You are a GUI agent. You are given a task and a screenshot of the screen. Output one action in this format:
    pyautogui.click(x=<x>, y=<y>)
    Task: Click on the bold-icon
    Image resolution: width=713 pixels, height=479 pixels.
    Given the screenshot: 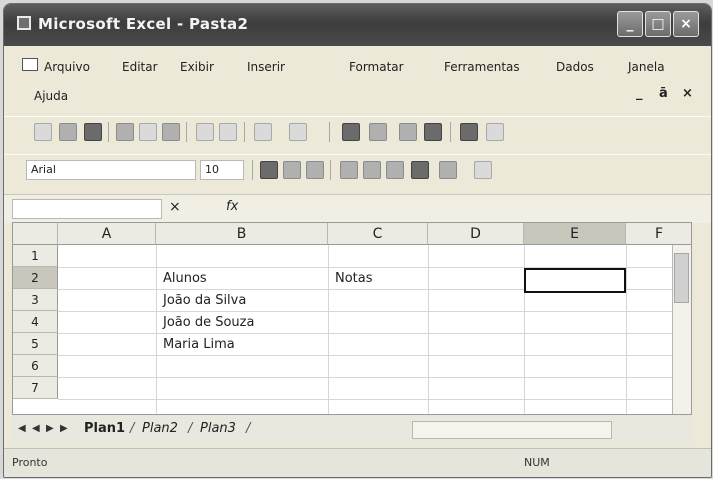 What is the action you would take?
    pyautogui.click(x=269, y=170)
    